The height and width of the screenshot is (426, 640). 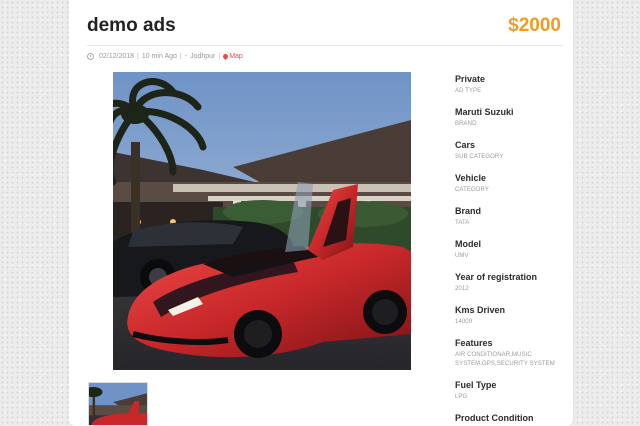 I want to click on spec-value: Cars, so click(x=465, y=145).